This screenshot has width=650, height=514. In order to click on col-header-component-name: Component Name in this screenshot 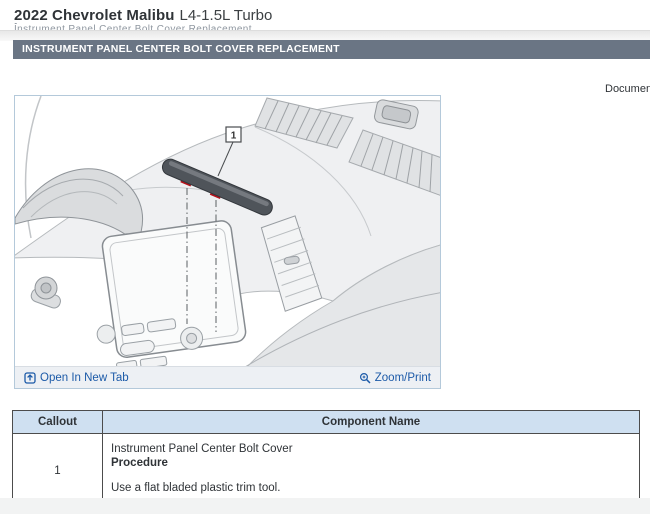, I will do `click(371, 422)`.